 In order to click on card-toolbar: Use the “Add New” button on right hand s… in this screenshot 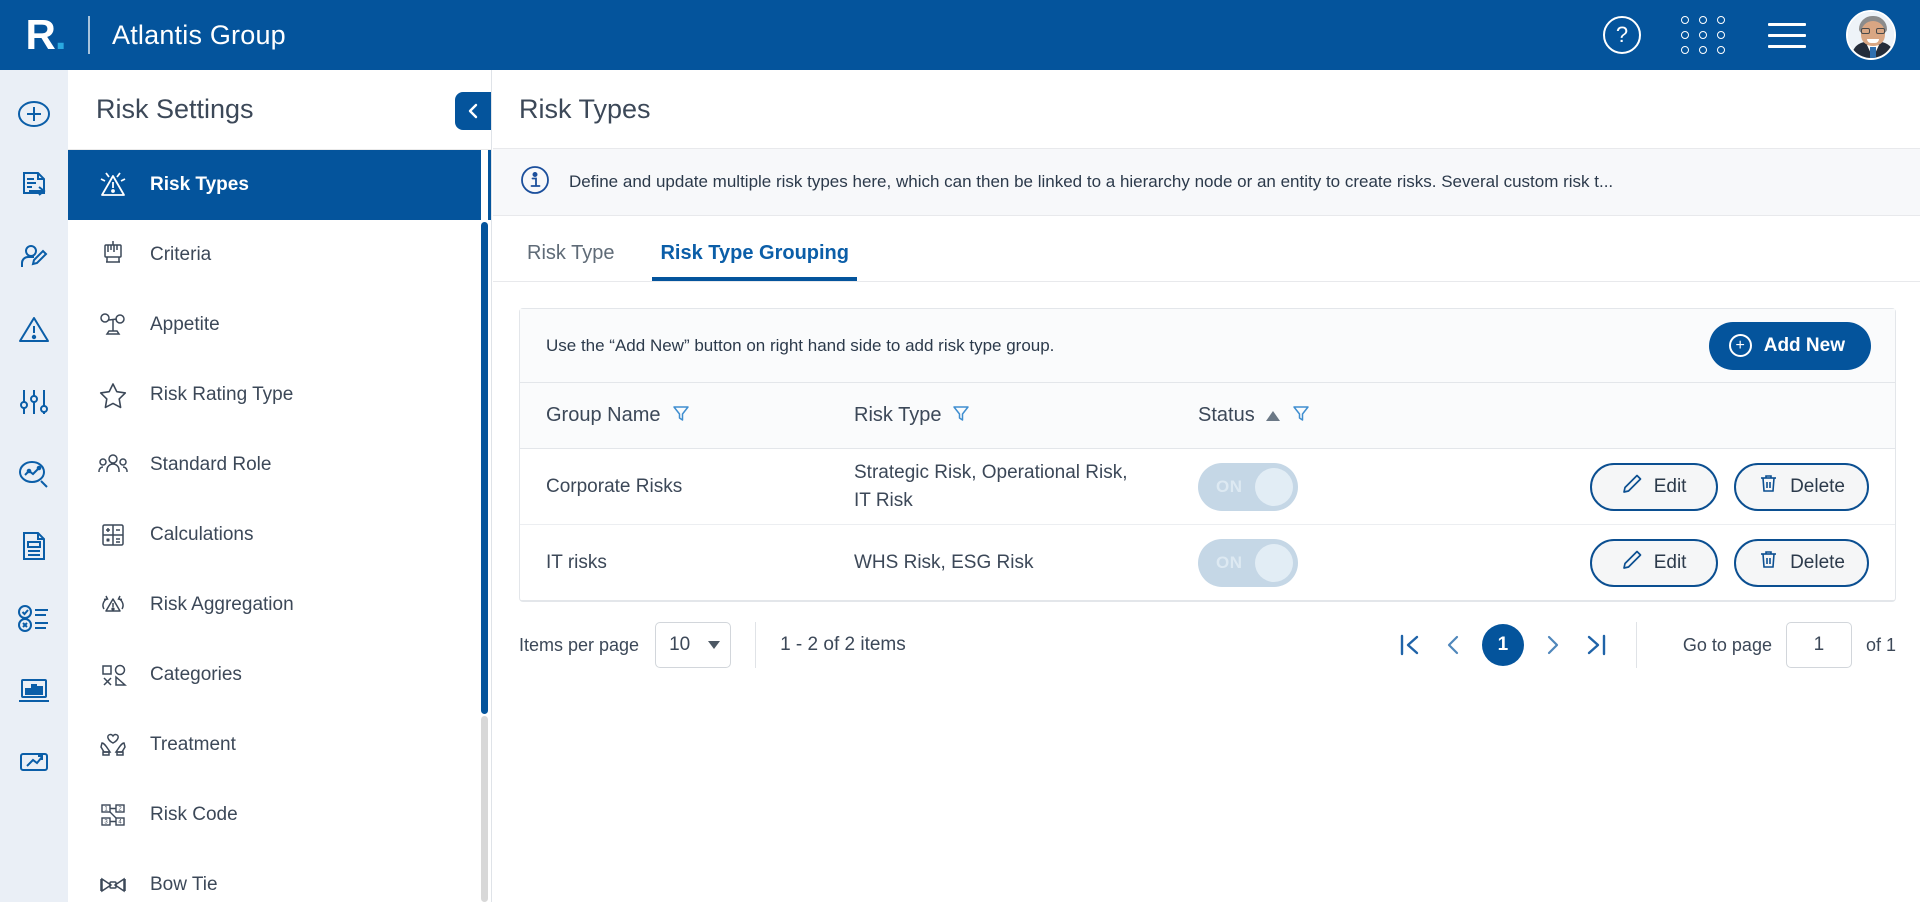, I will do `click(1207, 346)`.